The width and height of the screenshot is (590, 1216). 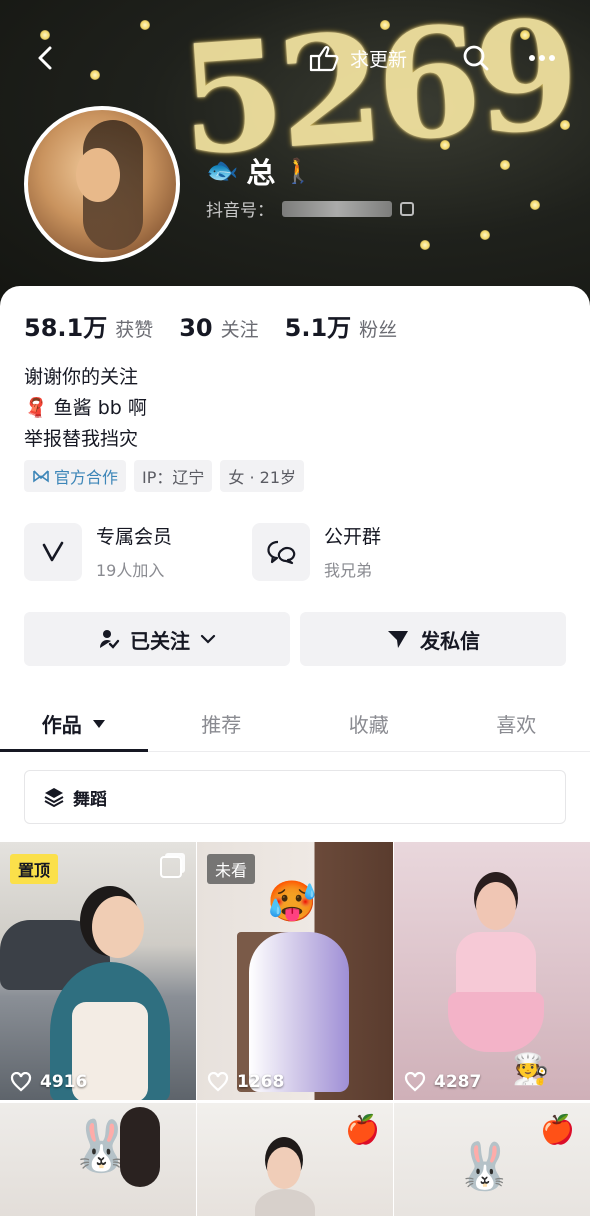 I want to click on bio-line-3: 举报替我挡灾, so click(x=81, y=439).